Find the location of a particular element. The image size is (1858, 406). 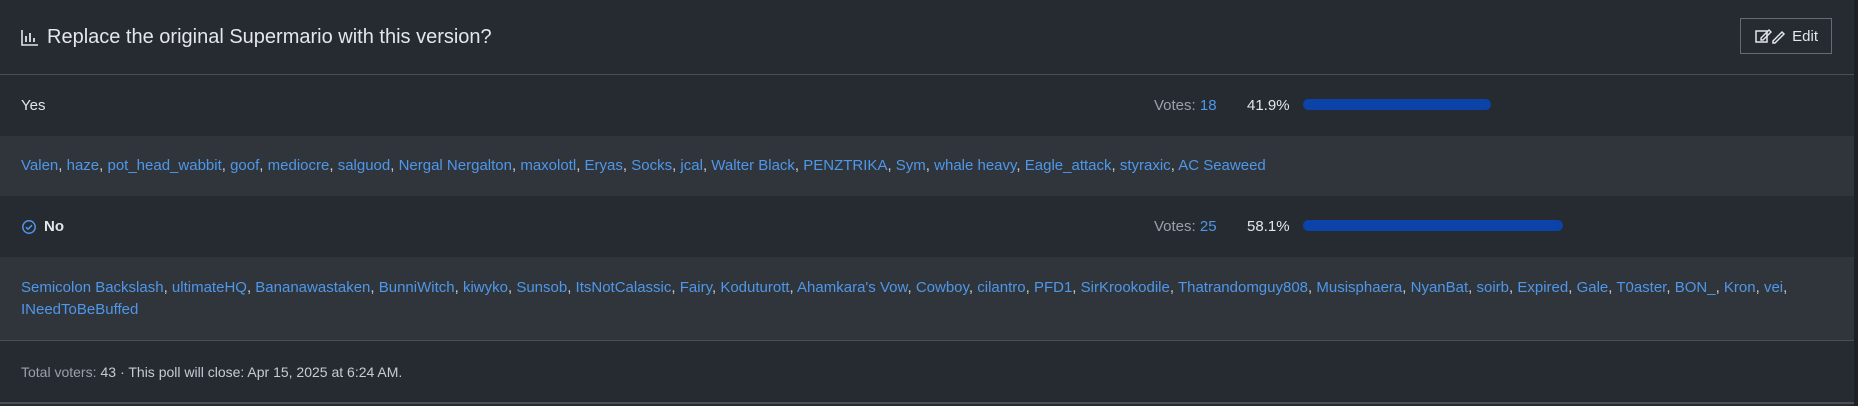

option-label: No is located at coordinates (42, 226).